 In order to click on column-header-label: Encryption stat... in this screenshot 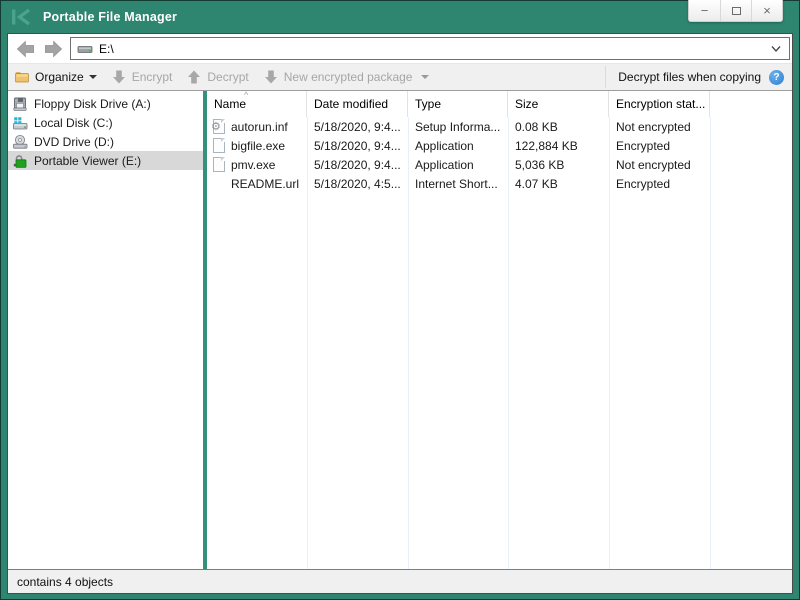, I will do `click(661, 104)`.